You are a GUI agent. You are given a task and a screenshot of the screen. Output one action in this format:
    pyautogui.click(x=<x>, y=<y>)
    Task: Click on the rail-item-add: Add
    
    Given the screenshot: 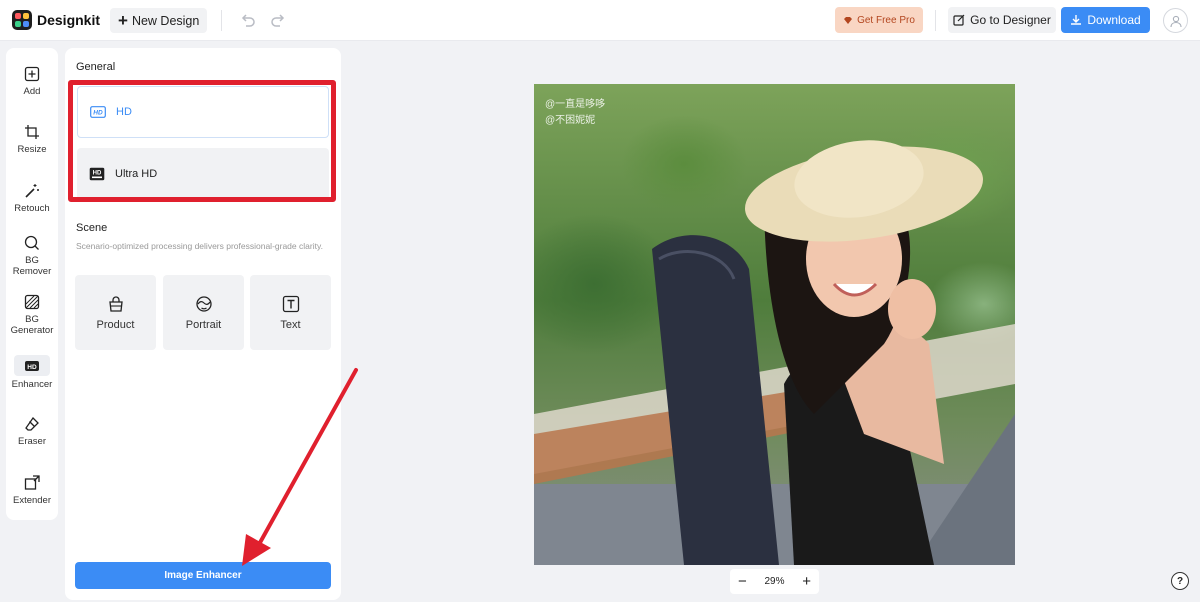 What is the action you would take?
    pyautogui.click(x=32, y=81)
    